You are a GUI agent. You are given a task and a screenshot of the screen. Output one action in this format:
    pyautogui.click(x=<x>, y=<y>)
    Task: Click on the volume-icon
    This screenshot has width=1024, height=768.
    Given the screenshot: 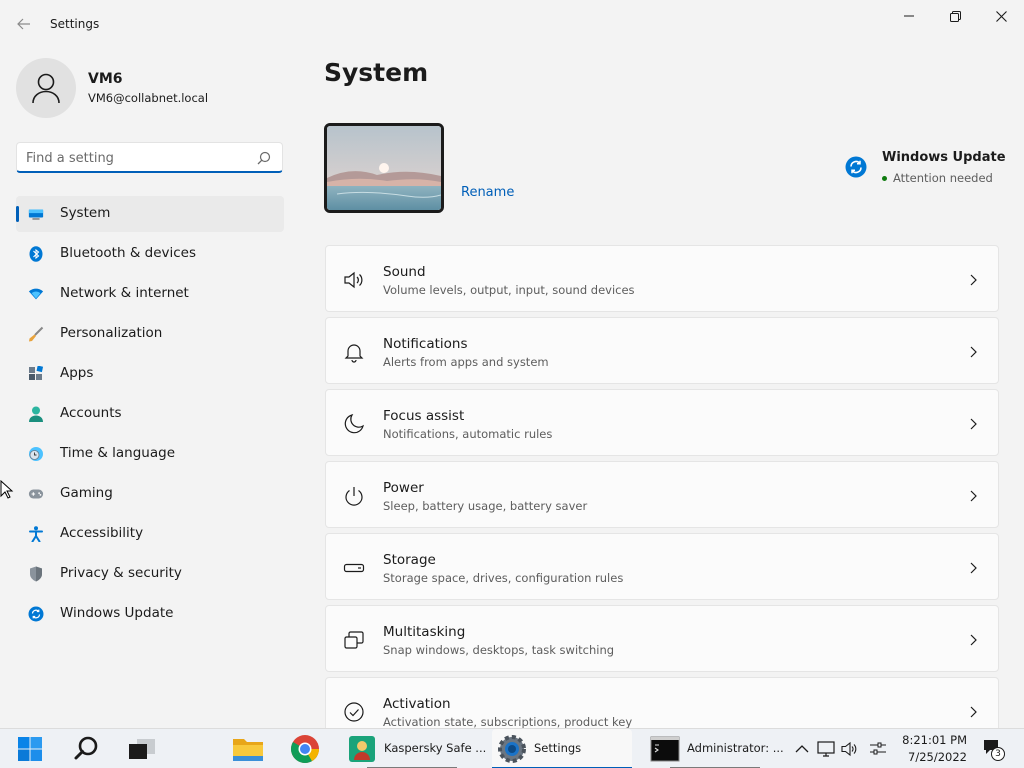 What is the action you would take?
    pyautogui.click(x=849, y=749)
    